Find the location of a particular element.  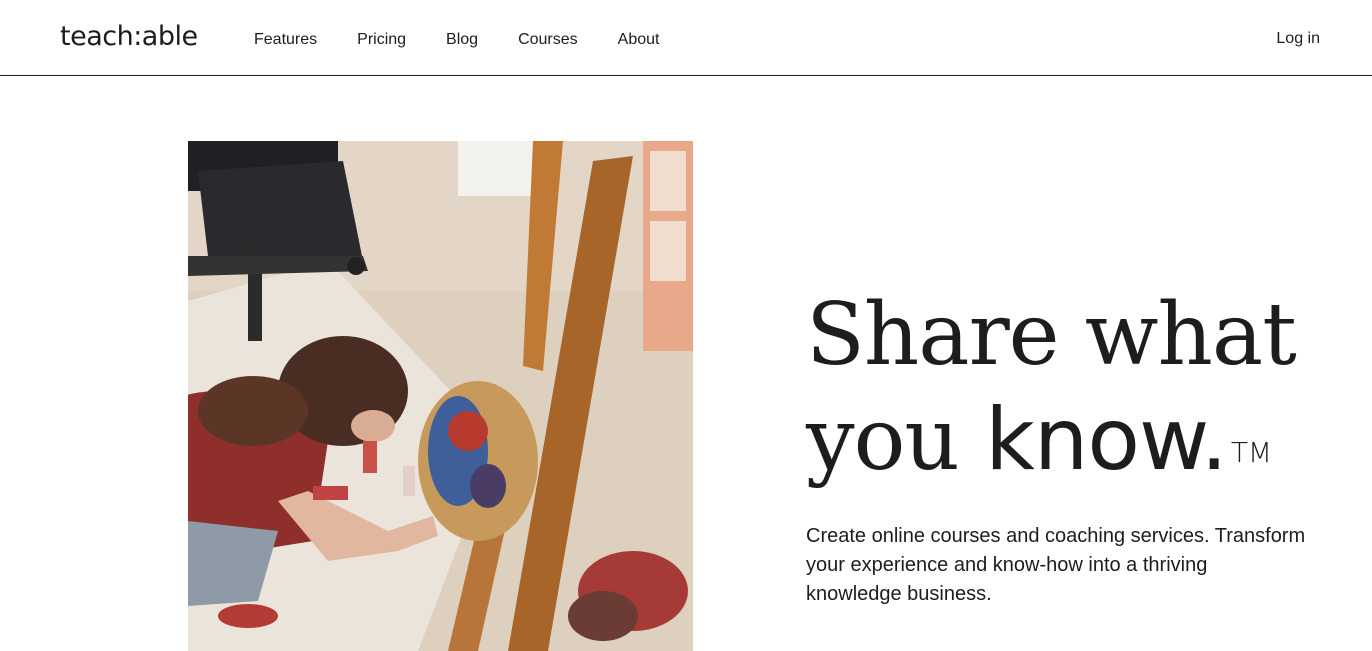

headline-regular-part: you is located at coordinates (896, 440).